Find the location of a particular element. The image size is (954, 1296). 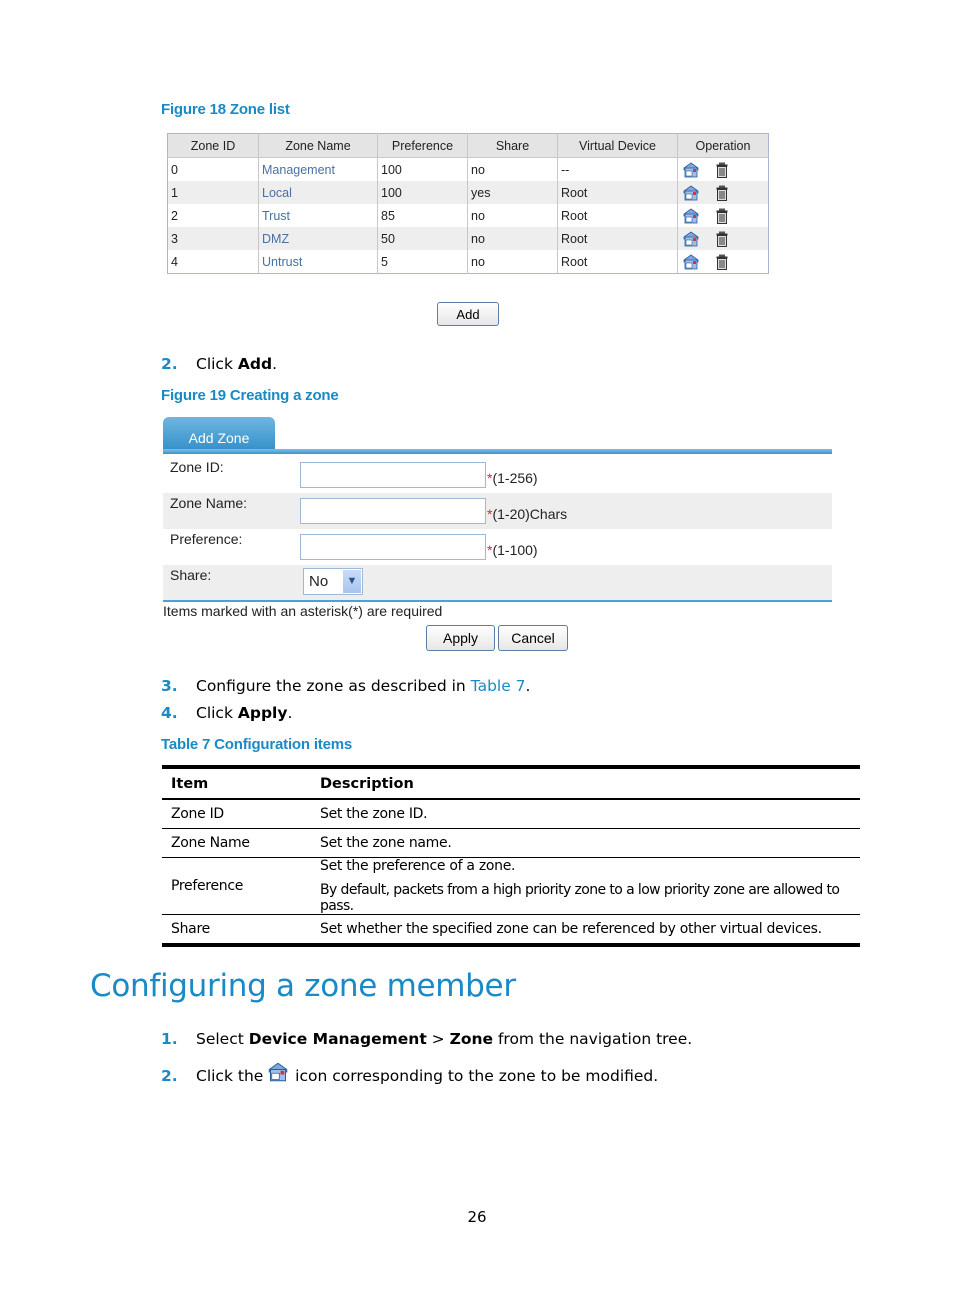

column-header-share: Share is located at coordinates (512, 145).